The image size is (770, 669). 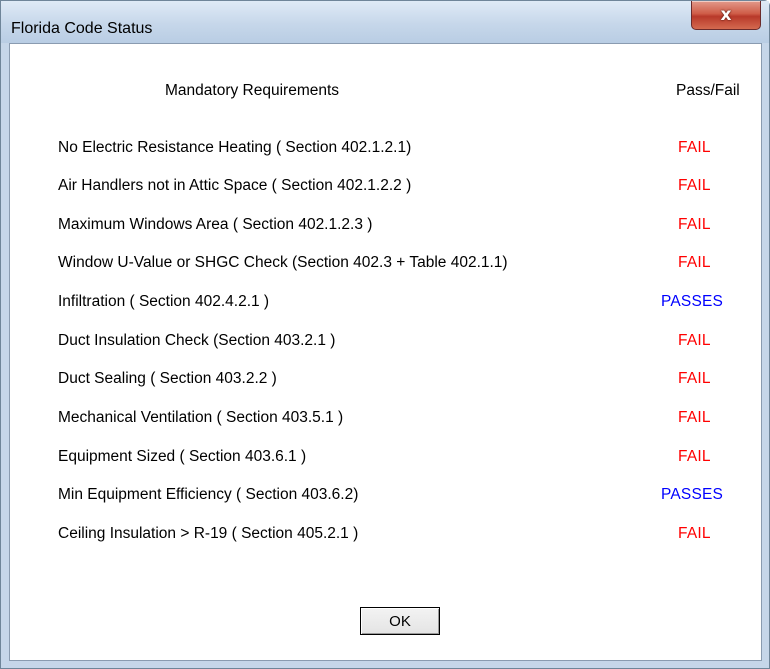 What do you see at coordinates (82, 28) in the screenshot?
I see `window-title: Florida Code Status` at bounding box center [82, 28].